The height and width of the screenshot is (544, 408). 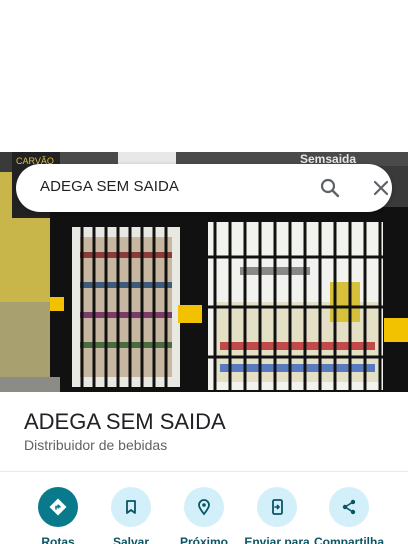 I want to click on directions-icon, so click(x=58, y=507).